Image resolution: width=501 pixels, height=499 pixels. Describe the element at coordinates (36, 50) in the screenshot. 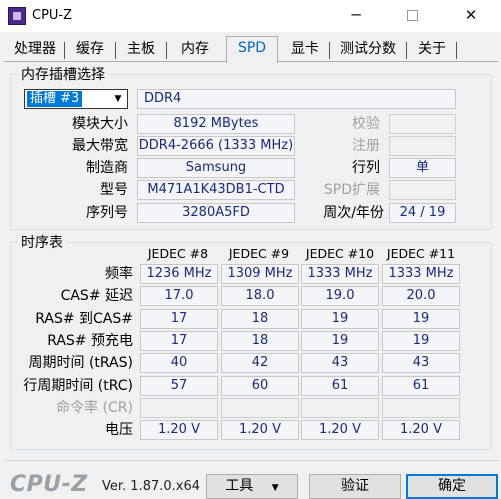

I see `tab-cpu: 处理器` at that location.